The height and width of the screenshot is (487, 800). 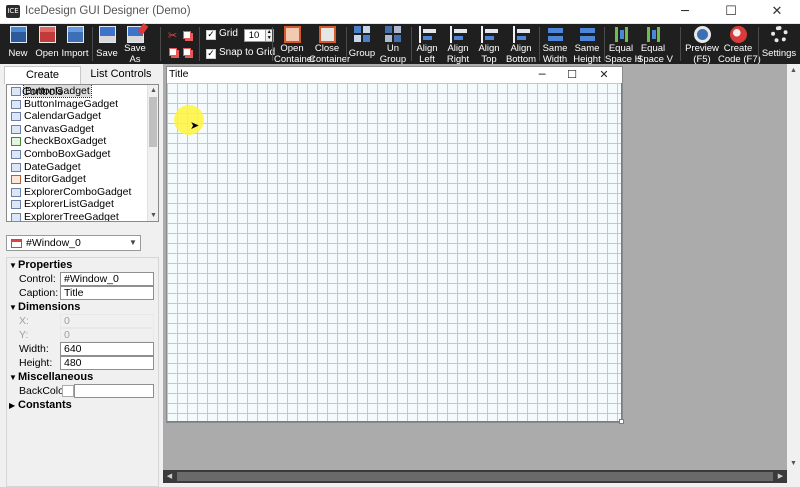 I want to click on align-top-button: Align Top, so click(x=489, y=44).